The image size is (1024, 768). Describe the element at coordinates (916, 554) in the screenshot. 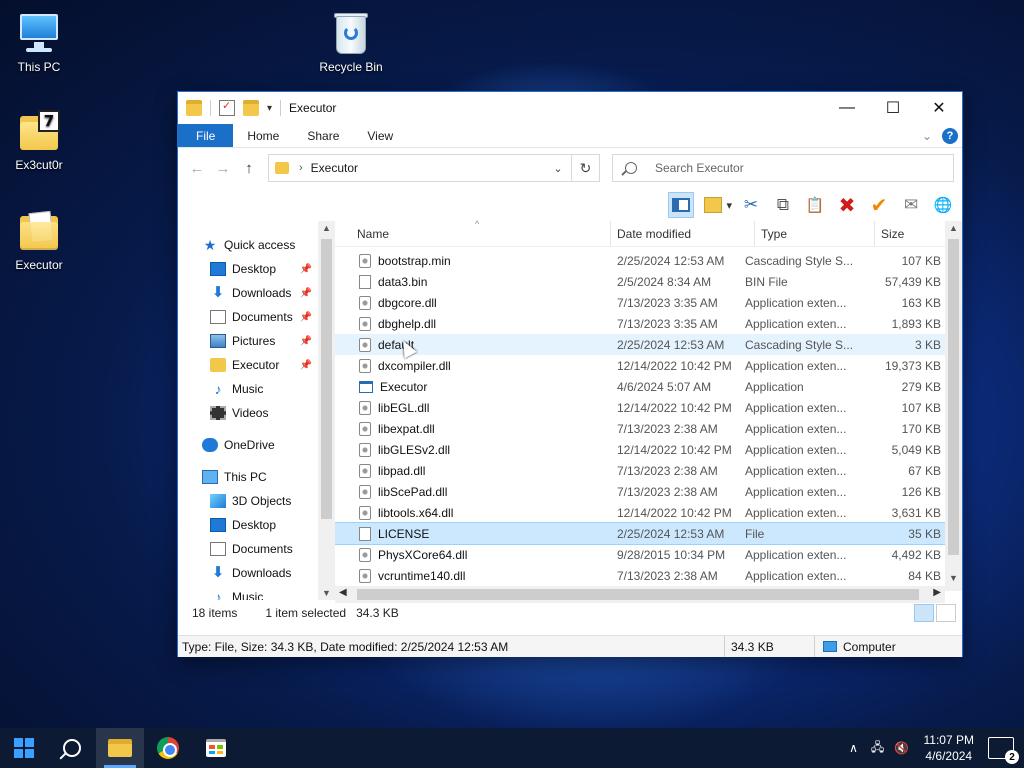

I see `file-size: 4,492 KB` at that location.